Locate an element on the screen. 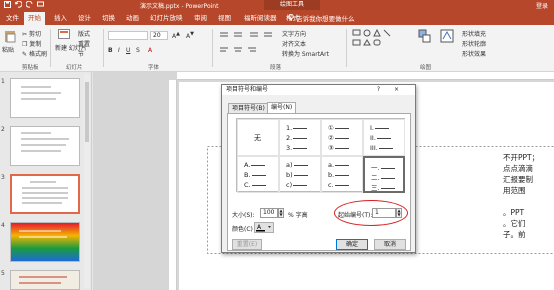  list-buttons-icon is located at coordinates (248, 35).